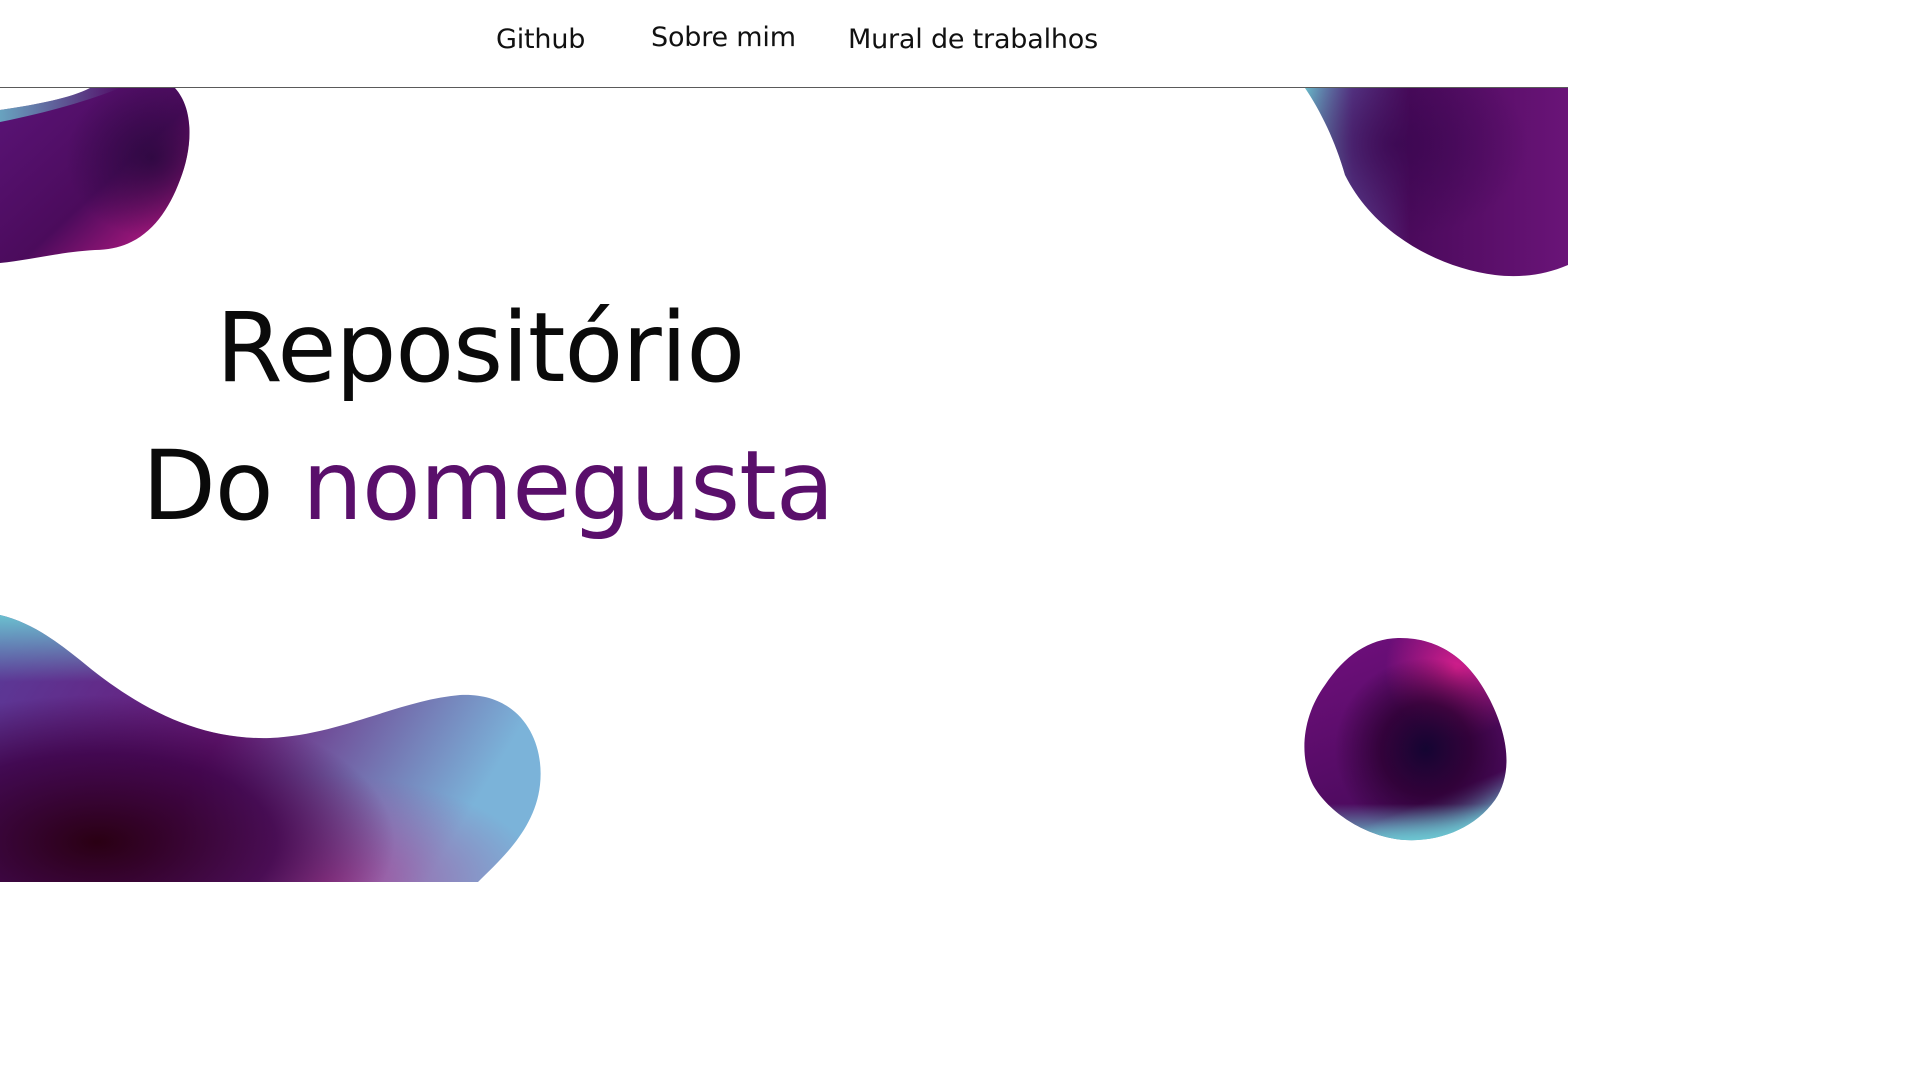  What do you see at coordinates (540, 39) in the screenshot?
I see `nav-link-github: Github` at bounding box center [540, 39].